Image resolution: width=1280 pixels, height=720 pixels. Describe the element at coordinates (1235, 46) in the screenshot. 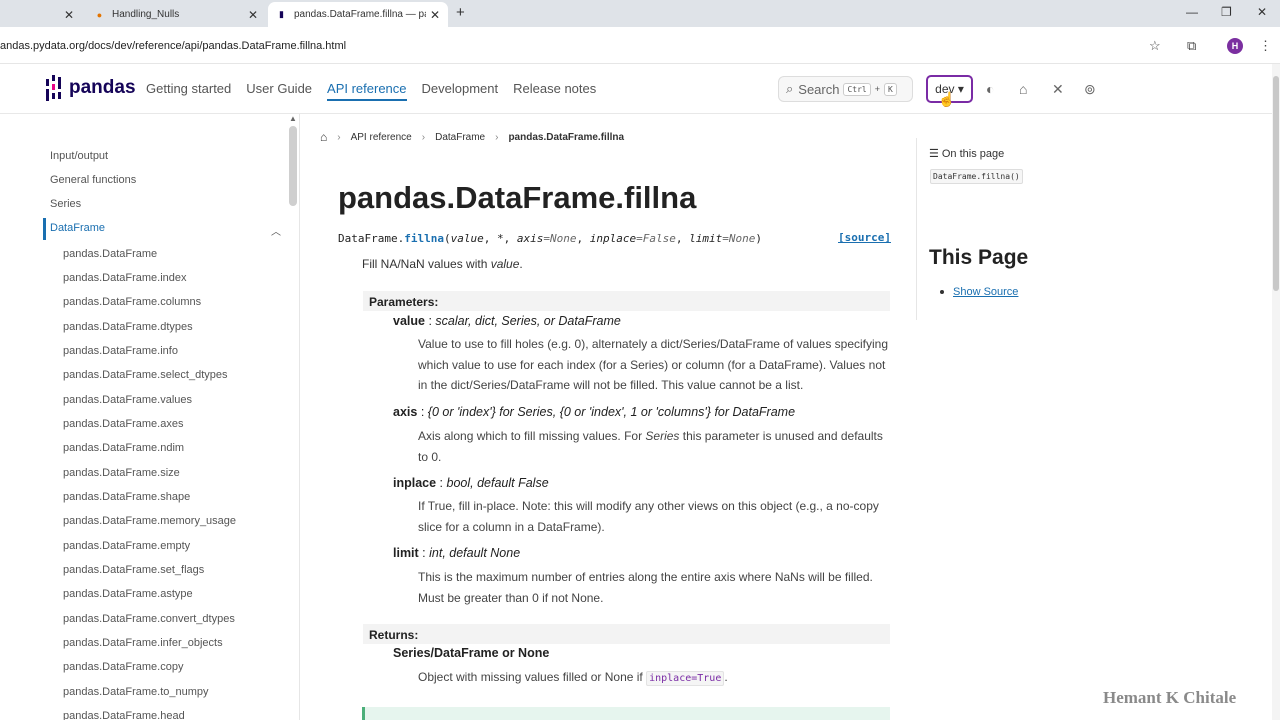

I see `avatar: H` at that location.